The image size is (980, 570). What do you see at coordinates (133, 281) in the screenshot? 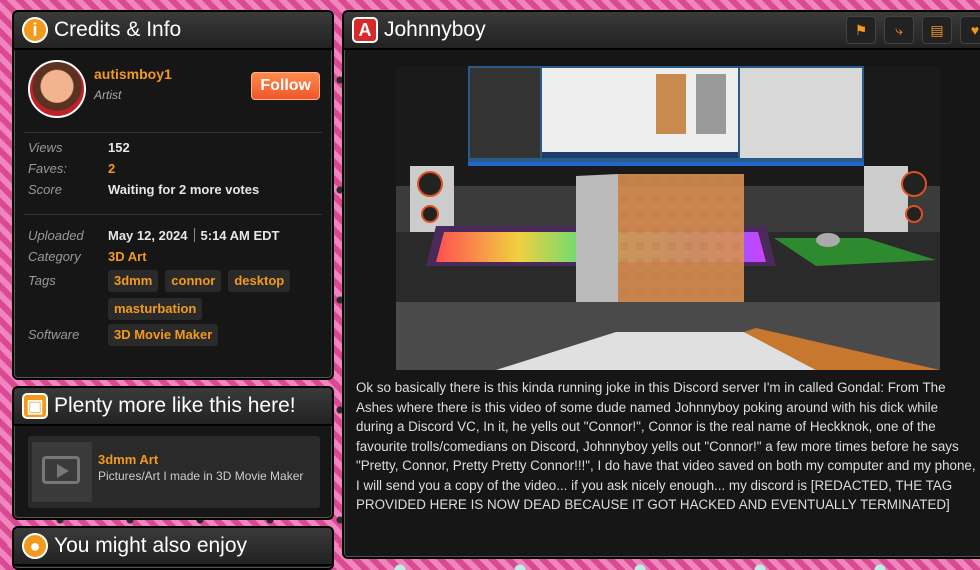
I see `tag-3dmm: 3dmm` at bounding box center [133, 281].